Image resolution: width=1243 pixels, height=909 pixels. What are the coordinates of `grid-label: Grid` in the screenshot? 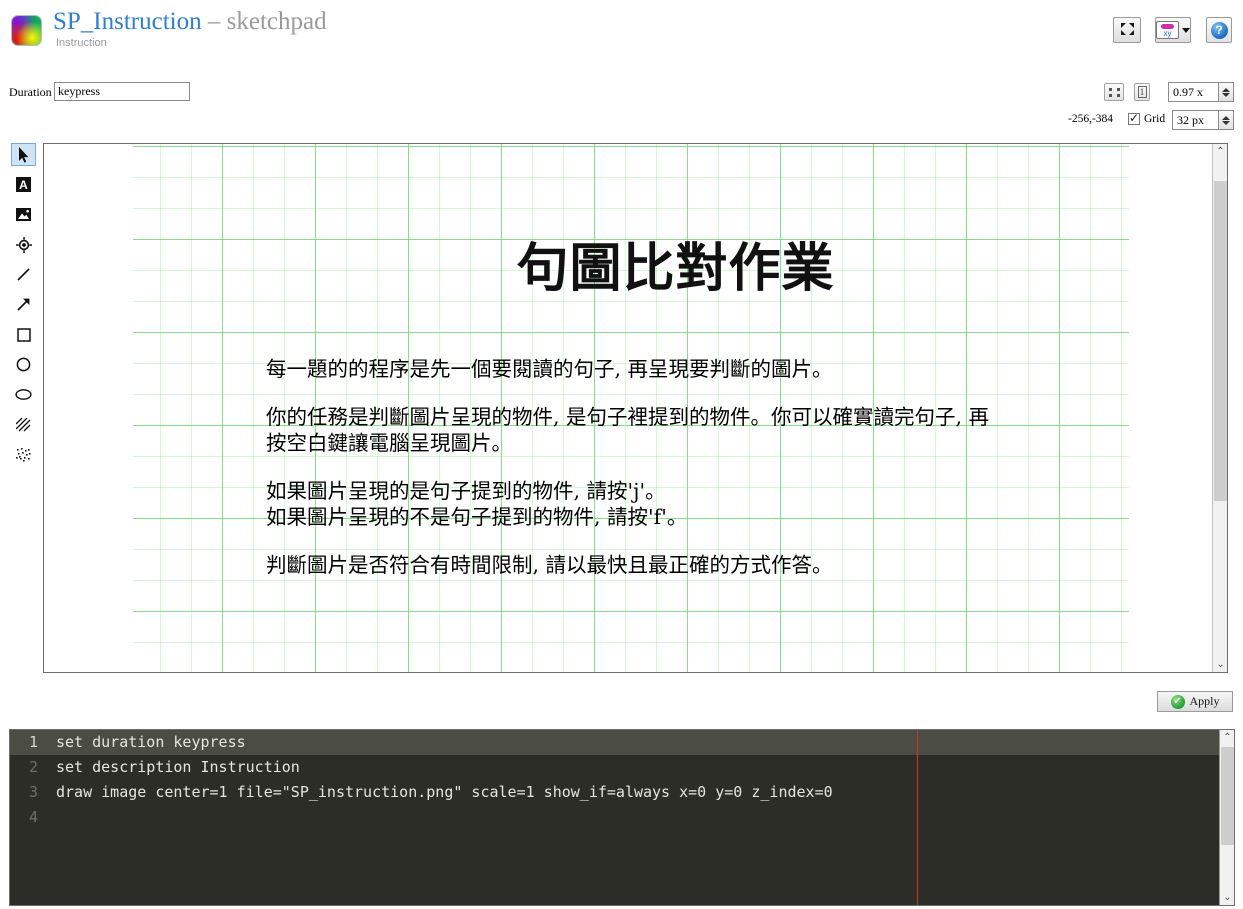 It's located at (1155, 119).